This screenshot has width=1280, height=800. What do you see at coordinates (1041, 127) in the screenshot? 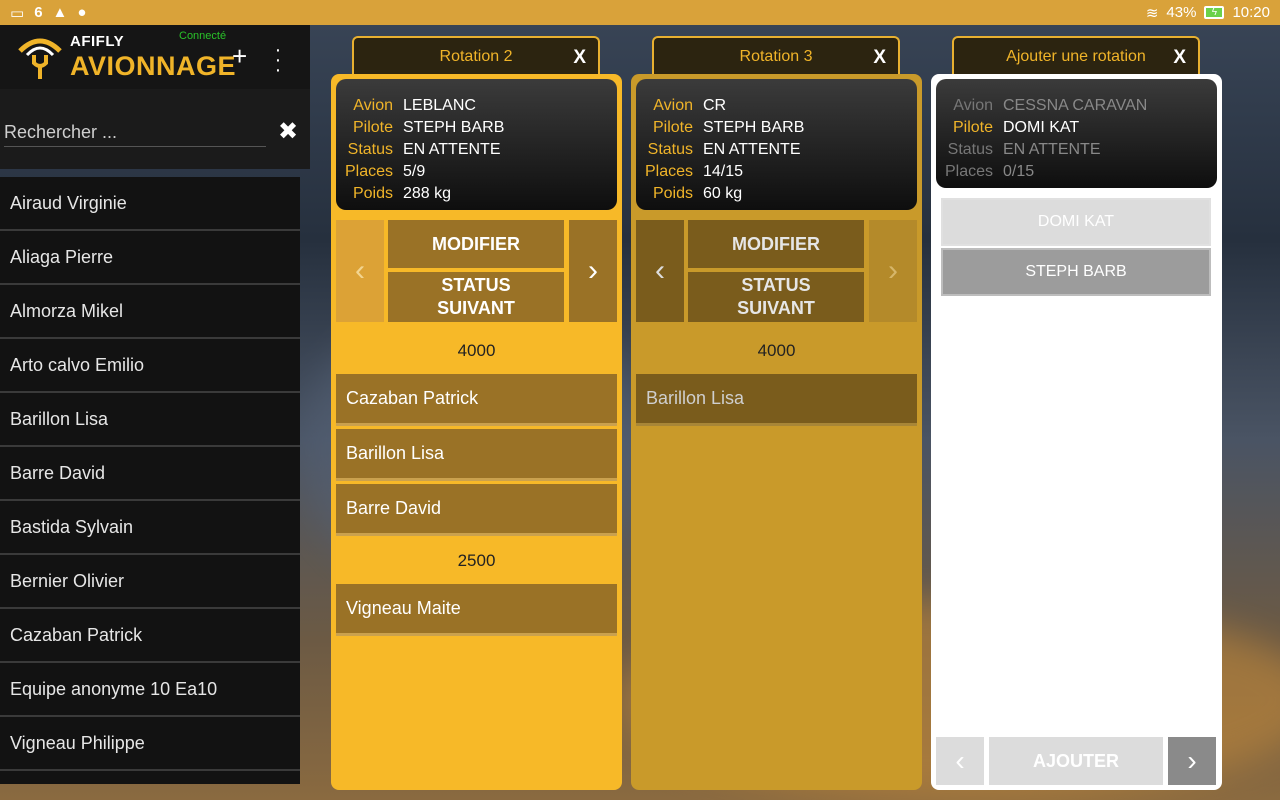
I see `value-pilote: DOMI KAT` at bounding box center [1041, 127].